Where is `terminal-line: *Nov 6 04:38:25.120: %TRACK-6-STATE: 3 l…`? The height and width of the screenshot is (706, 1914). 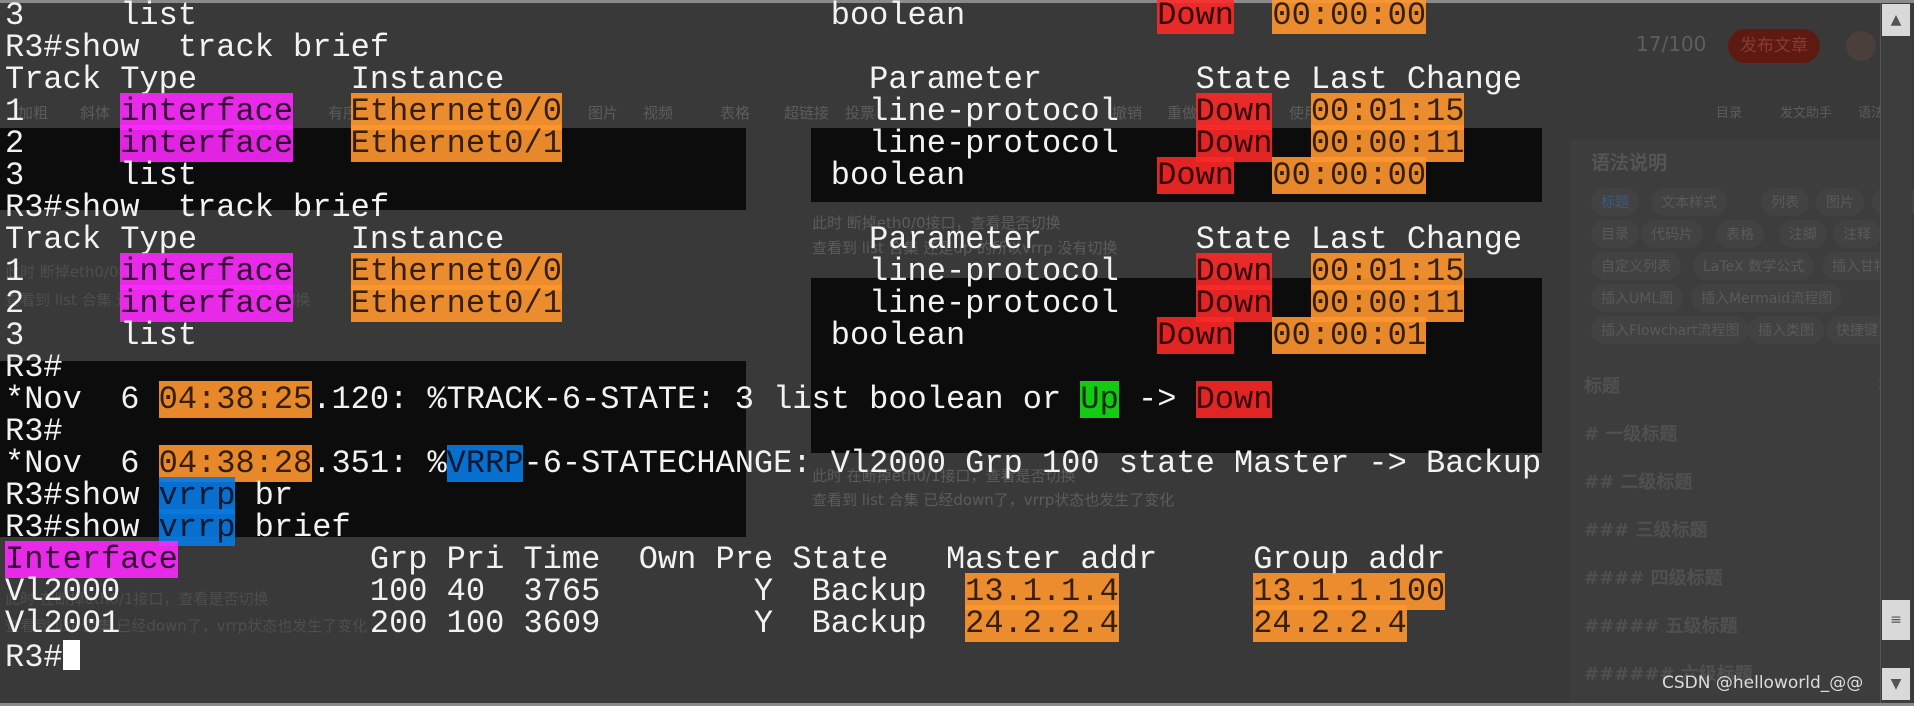
terminal-line: *Nov 6 04:38:25.120: %TRACK-6-STATE: 3 l… is located at coordinates (773, 399).